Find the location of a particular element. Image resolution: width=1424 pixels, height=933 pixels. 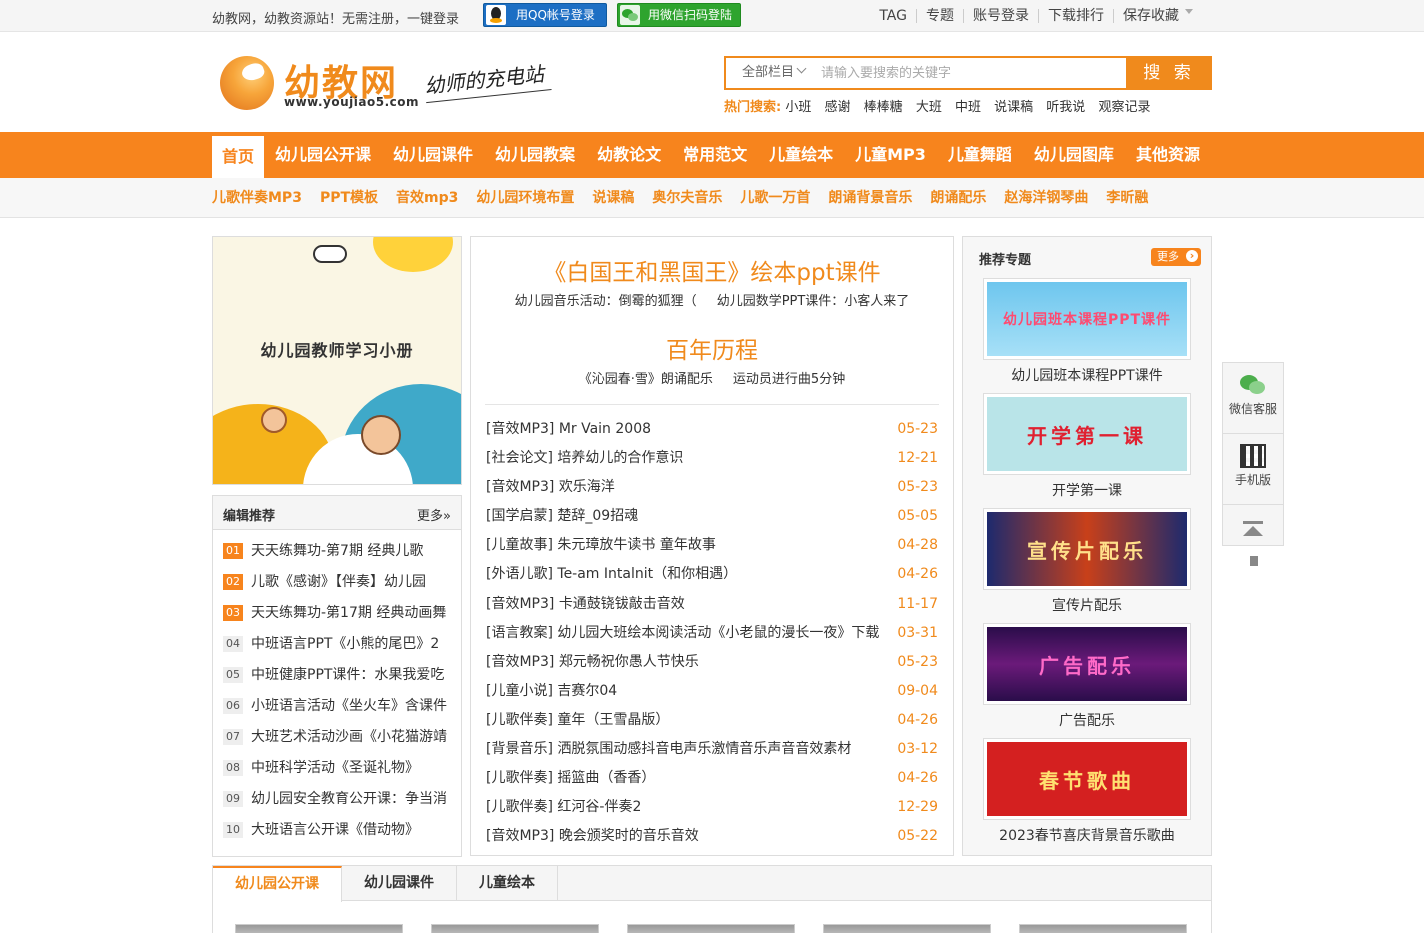

nav-item: 其他资源 is located at coordinates (1168, 155).